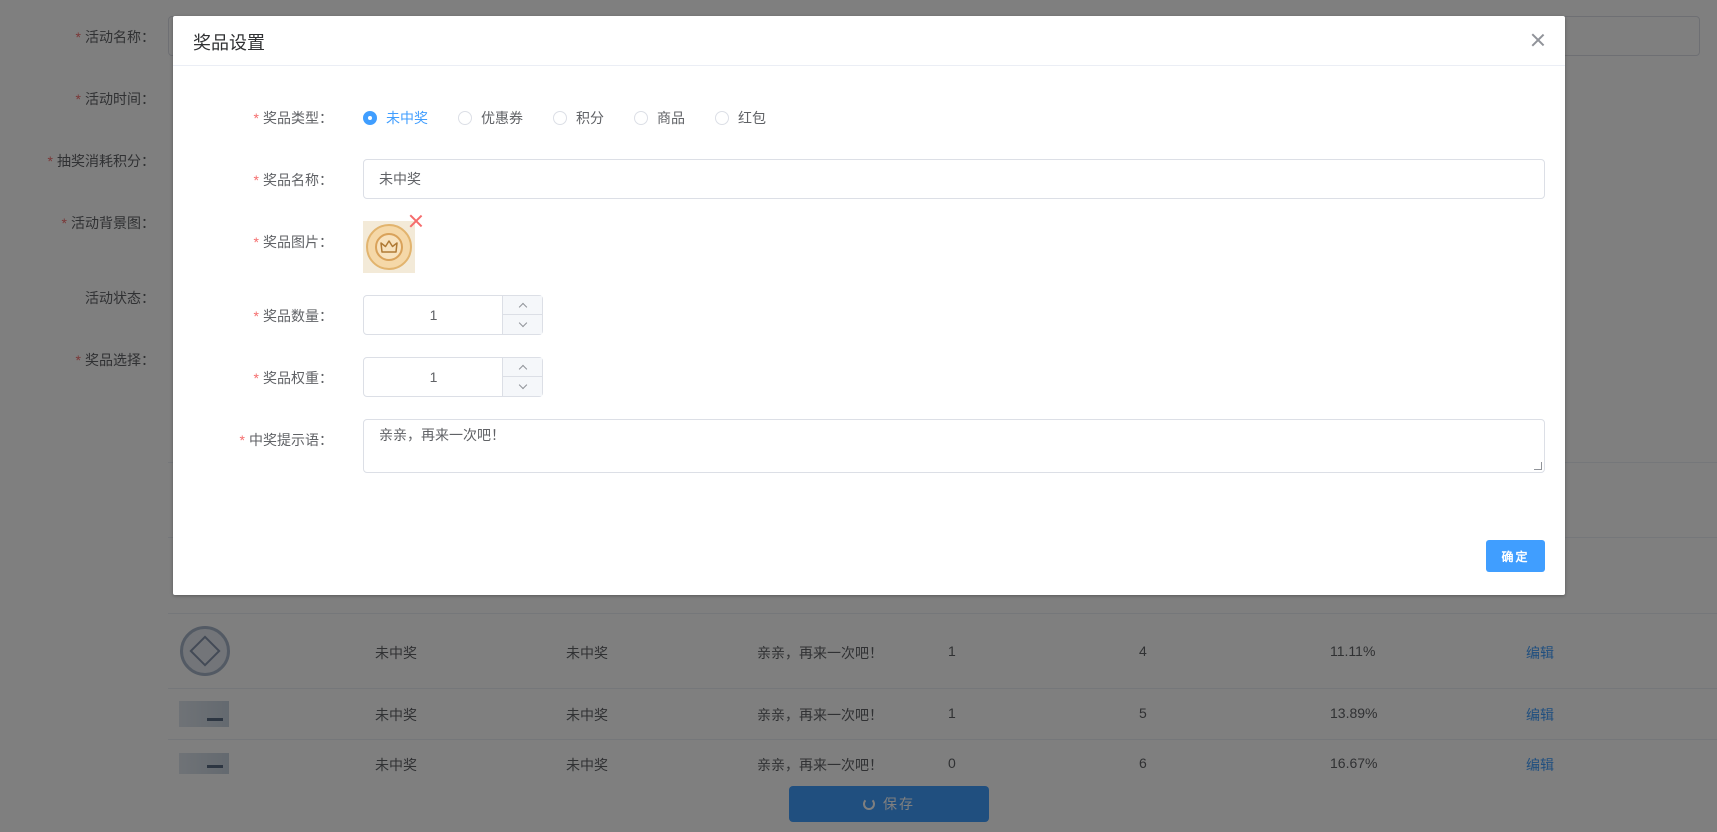 The image size is (1717, 832). I want to click on quantity-stepper: 1, so click(453, 315).